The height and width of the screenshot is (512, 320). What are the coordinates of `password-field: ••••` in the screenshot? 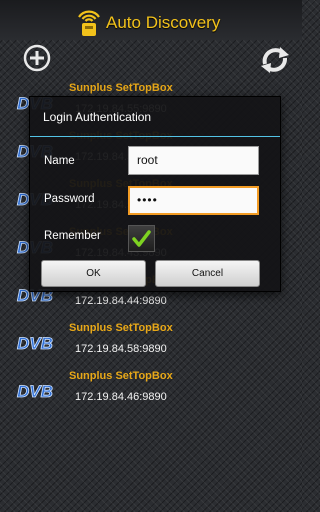 It's located at (193, 200).